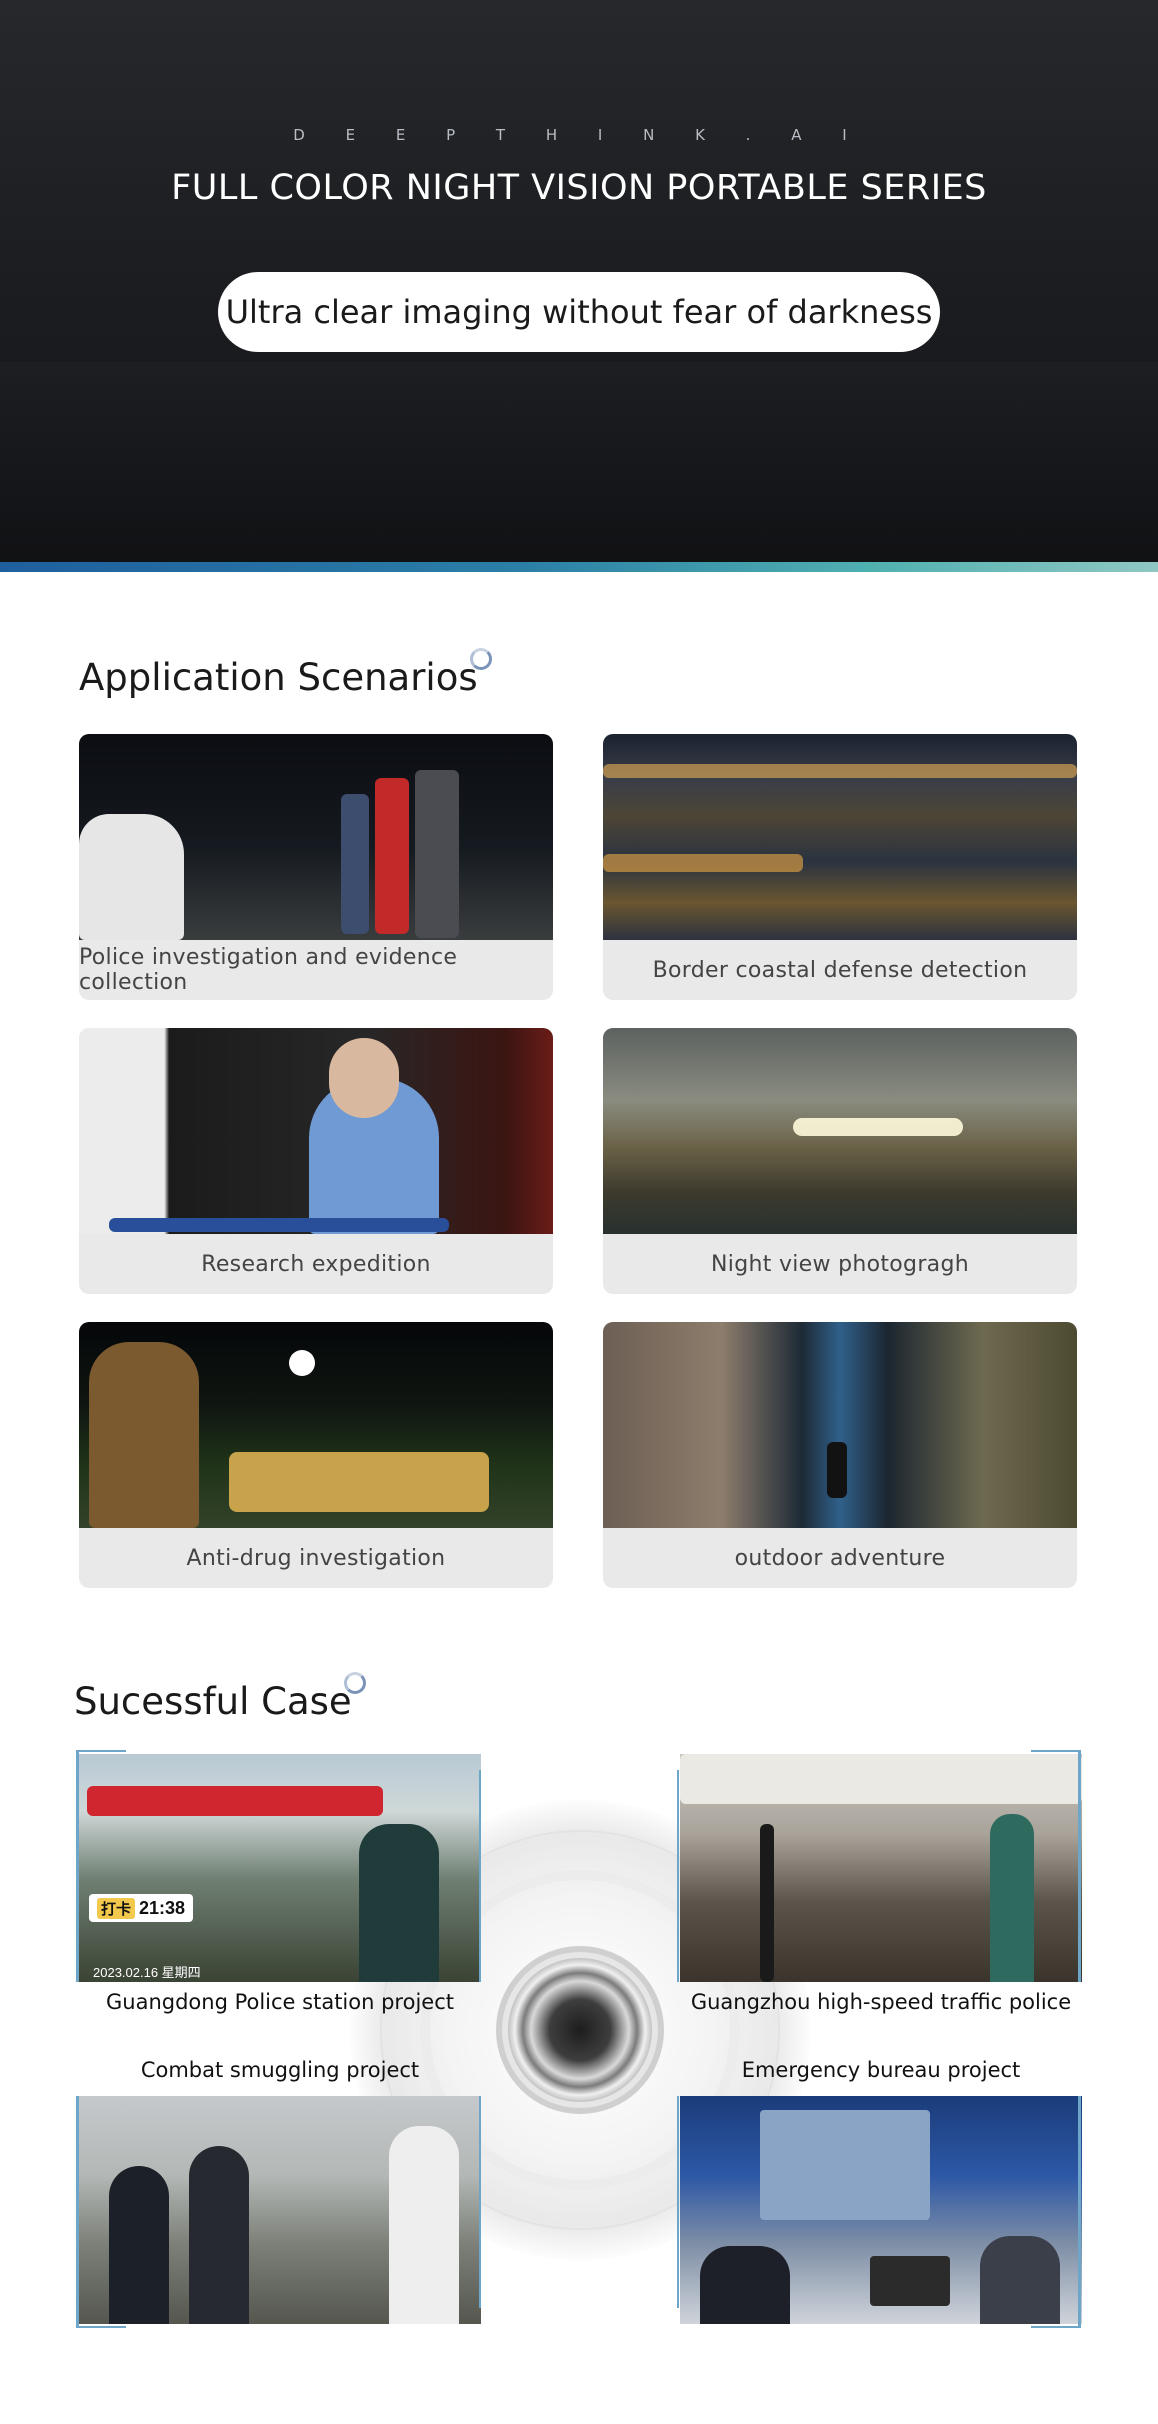  I want to click on scenario-card-night-view: Night view photogragh, so click(840, 1161).